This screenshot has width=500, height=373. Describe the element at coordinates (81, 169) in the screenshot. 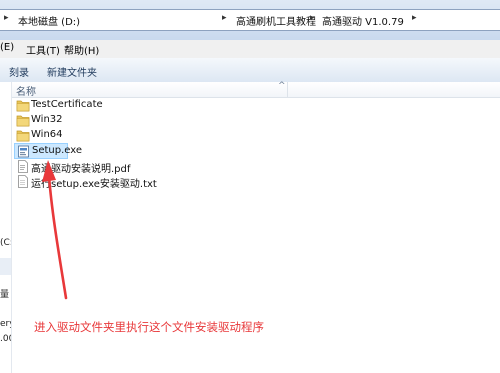

I see `file-name: 高通驱动安装说明.pdf` at that location.